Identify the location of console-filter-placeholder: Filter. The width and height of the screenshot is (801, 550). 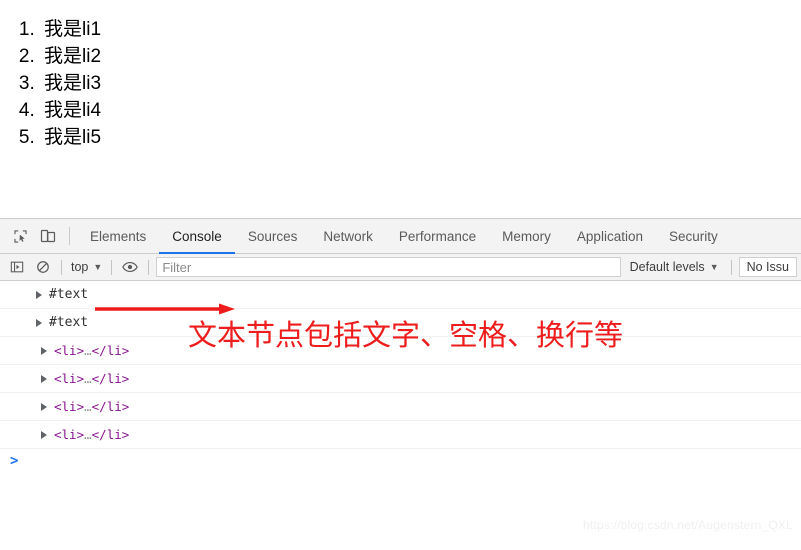
(177, 267).